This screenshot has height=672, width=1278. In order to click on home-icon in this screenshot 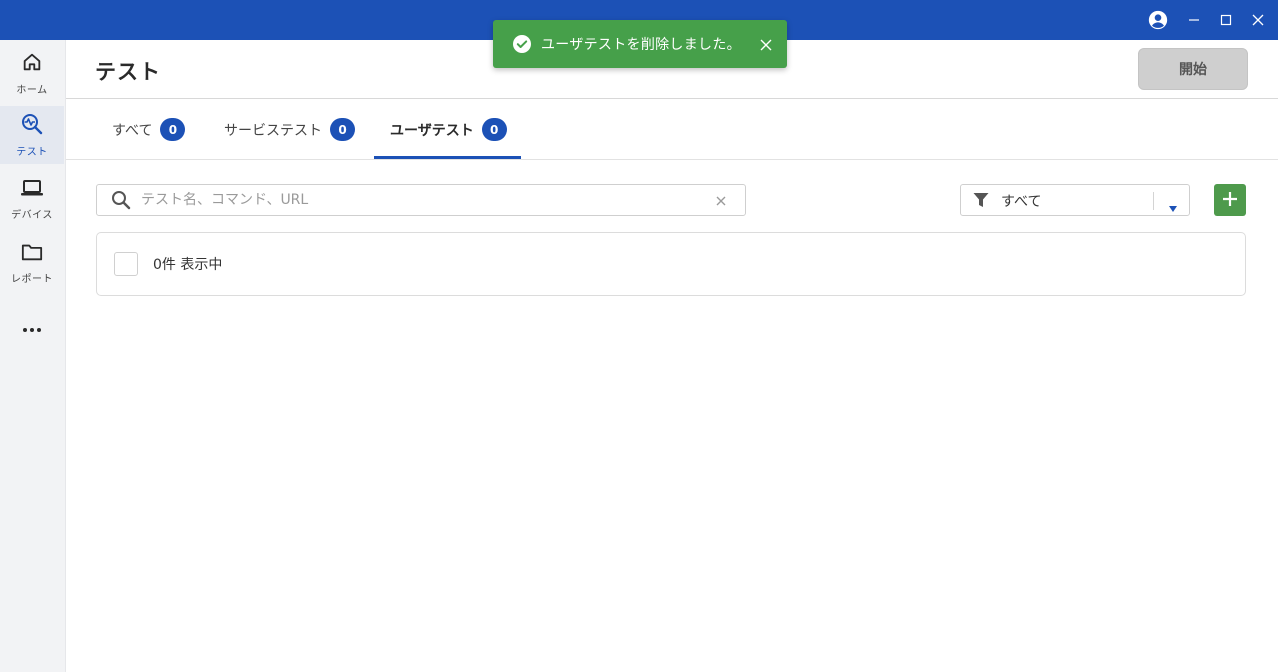, I will do `click(32, 64)`.